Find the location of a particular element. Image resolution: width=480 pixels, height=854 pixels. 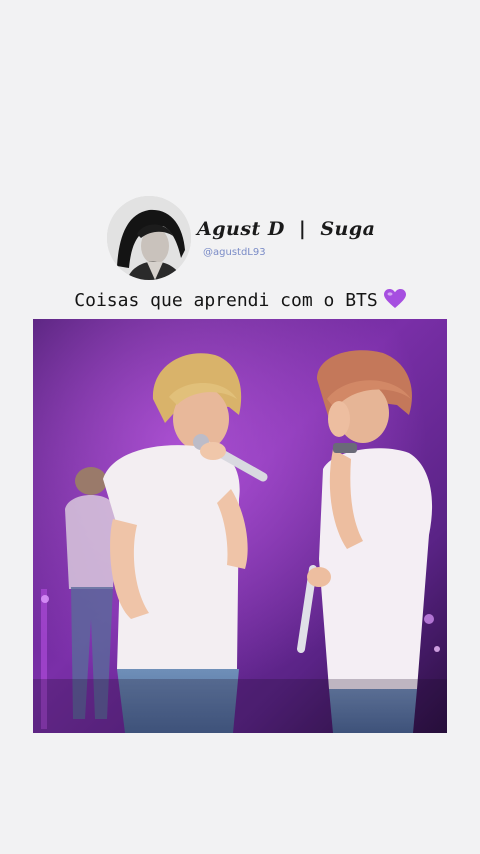

caption-text: Coisas que aprendi com o BTS is located at coordinates (226, 300).